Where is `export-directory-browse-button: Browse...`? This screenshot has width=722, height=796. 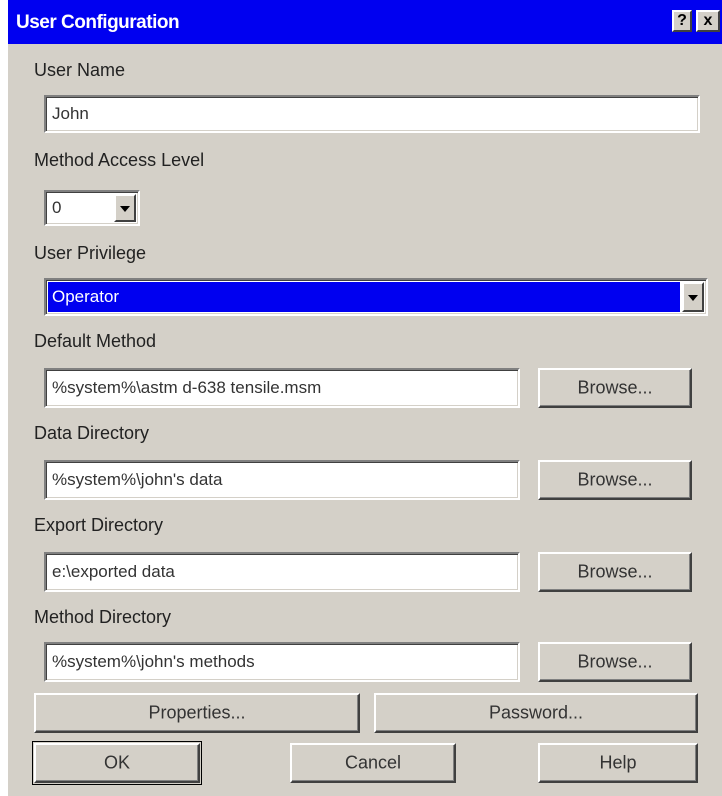
export-directory-browse-button: Browse... is located at coordinates (615, 572).